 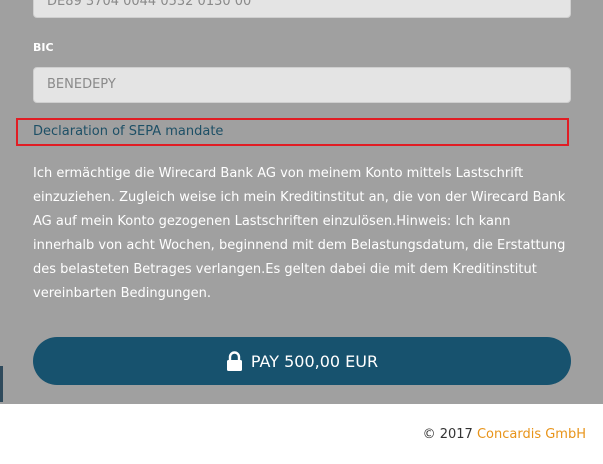 I want to click on concardis-link: Concardis GmbH, so click(x=531, y=434).